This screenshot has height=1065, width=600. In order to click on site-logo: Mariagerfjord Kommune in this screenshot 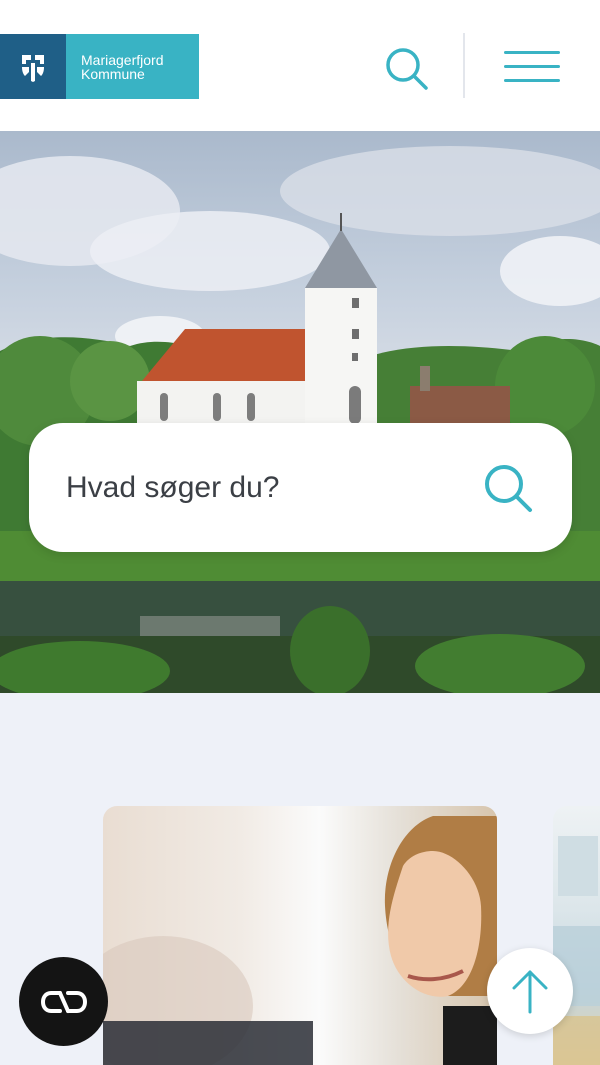, I will do `click(99, 66)`.